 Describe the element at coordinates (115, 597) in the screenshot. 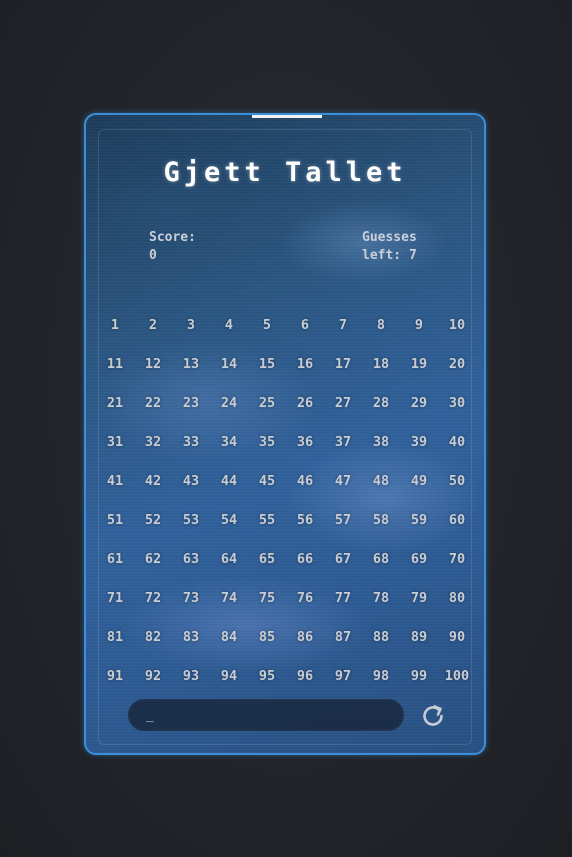

I see `number-cell: 71` at that location.